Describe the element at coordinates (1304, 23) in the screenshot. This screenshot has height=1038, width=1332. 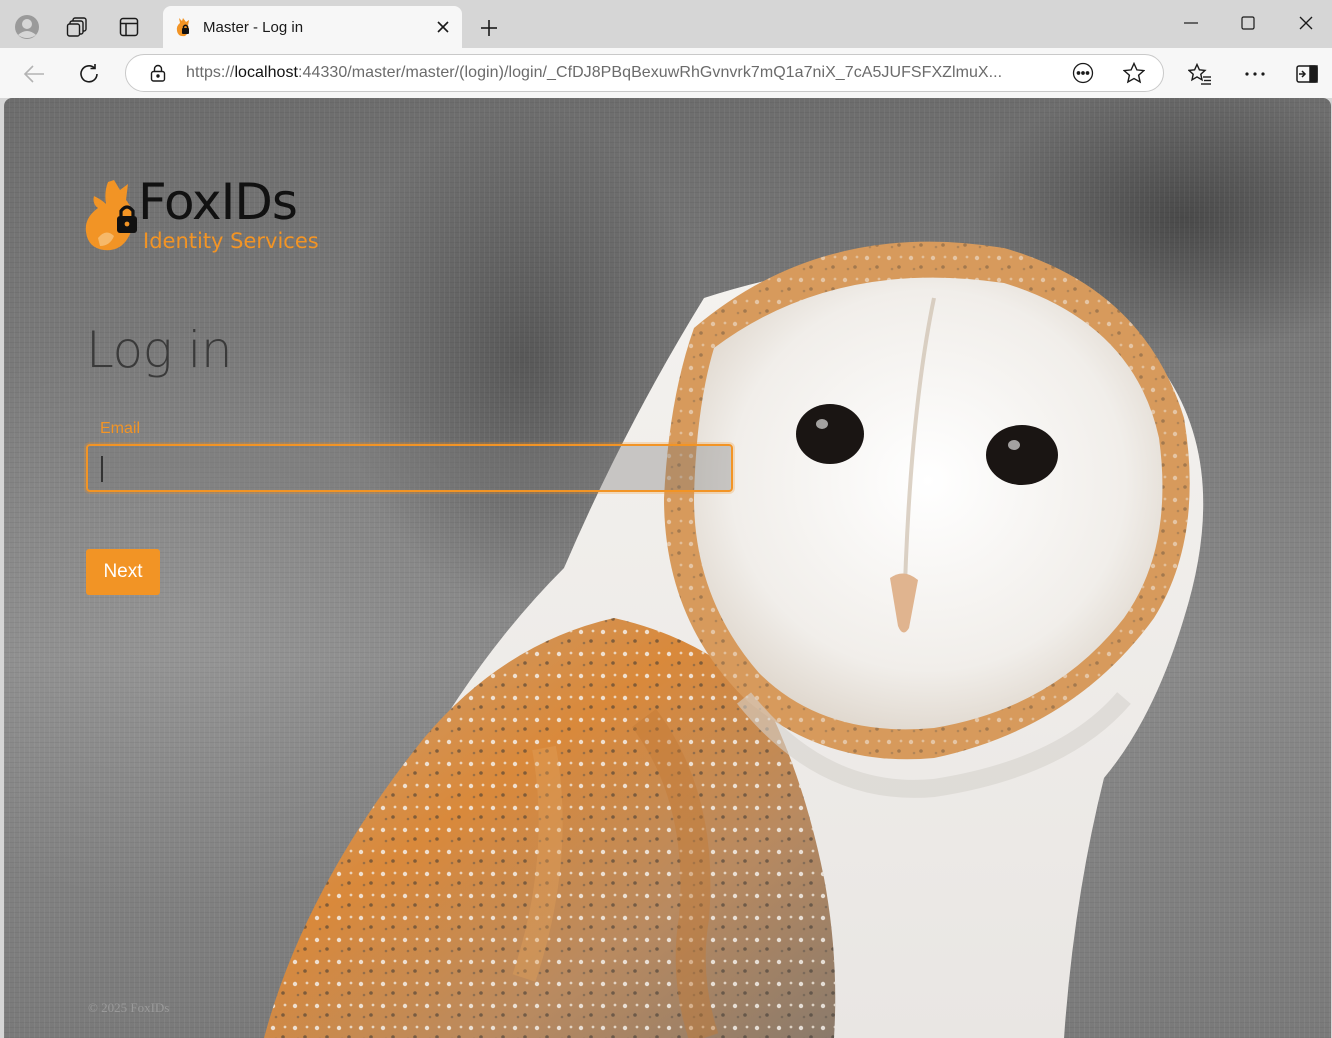
I see `close-window-icon` at that location.